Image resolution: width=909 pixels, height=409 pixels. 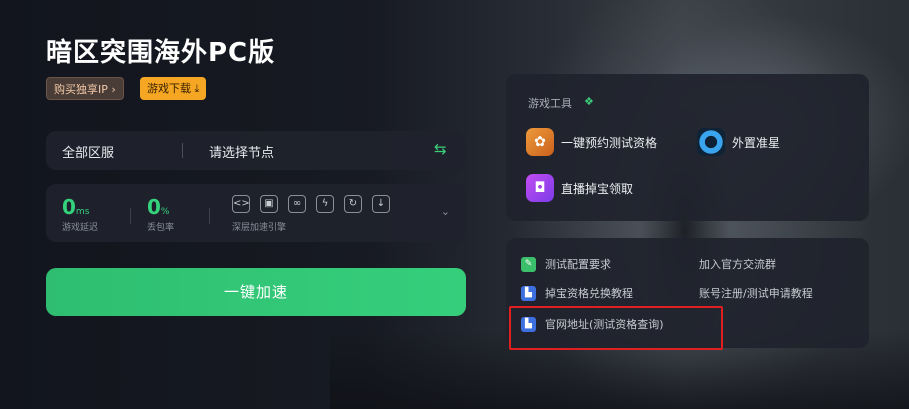 I want to click on game-tools-title: 游戏工具, so click(x=550, y=103).